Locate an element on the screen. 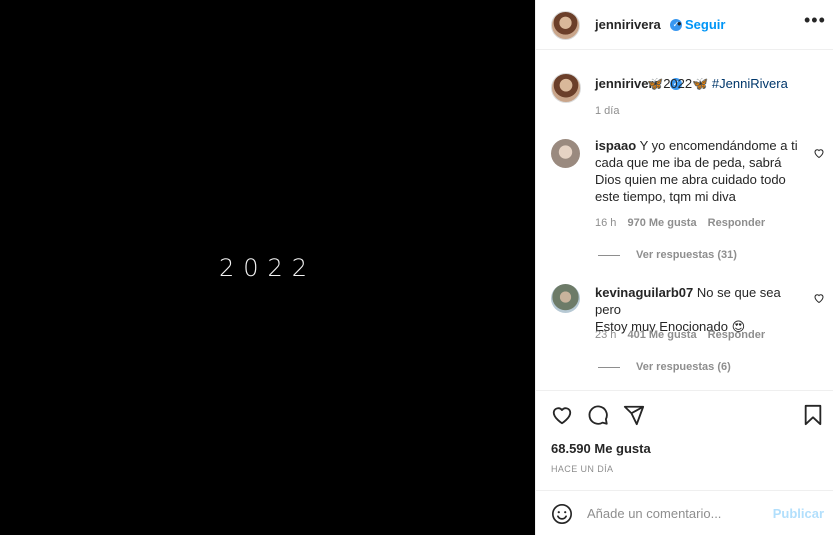 The image size is (833, 535). header-username: jennirivera is located at coordinates (628, 24).